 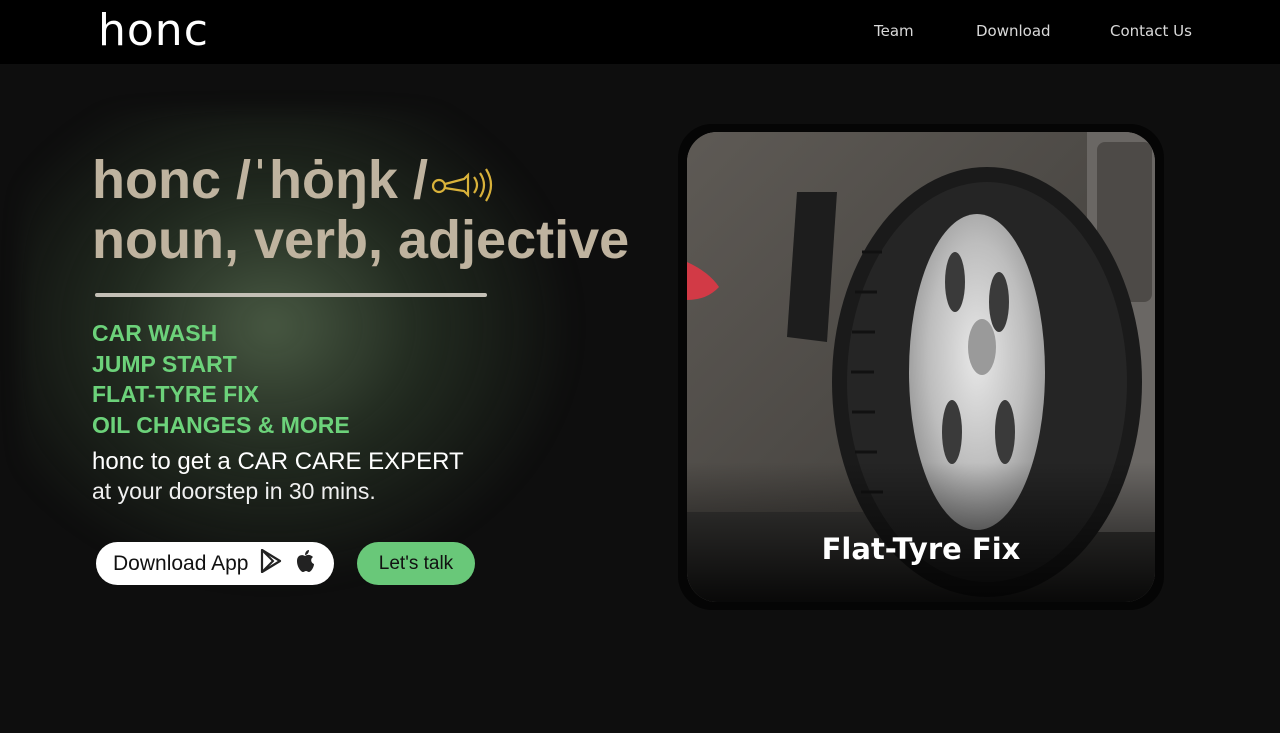 I want to click on service-jump-start: JUMP START, so click(x=164, y=363).